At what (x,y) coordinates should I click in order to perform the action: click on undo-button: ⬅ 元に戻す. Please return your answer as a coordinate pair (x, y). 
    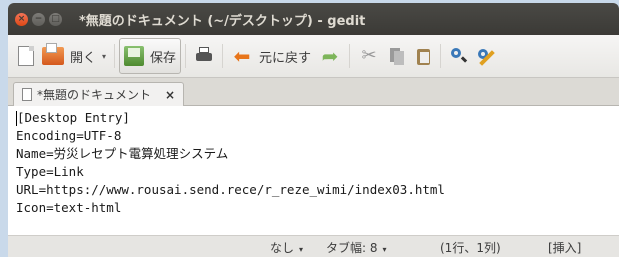
    Looking at the image, I should click on (271, 56).